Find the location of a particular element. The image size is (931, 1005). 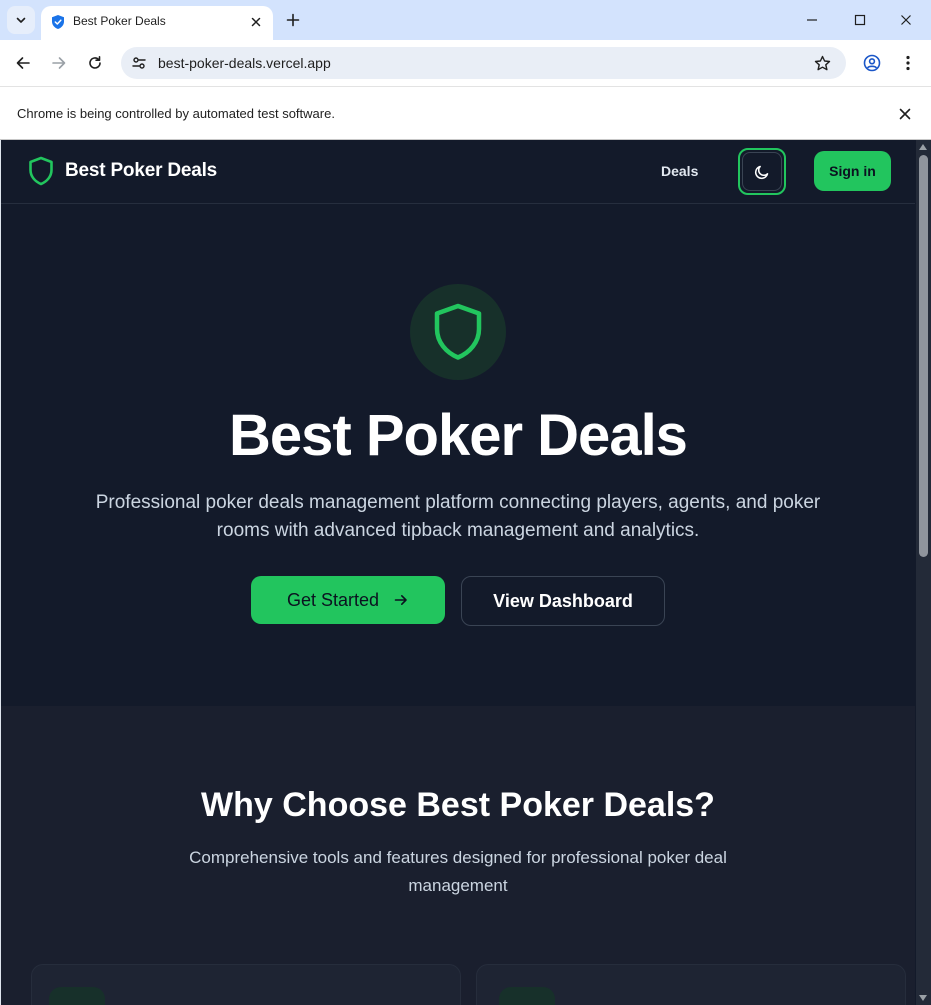

nav-link-deals: Deals is located at coordinates (679, 171).